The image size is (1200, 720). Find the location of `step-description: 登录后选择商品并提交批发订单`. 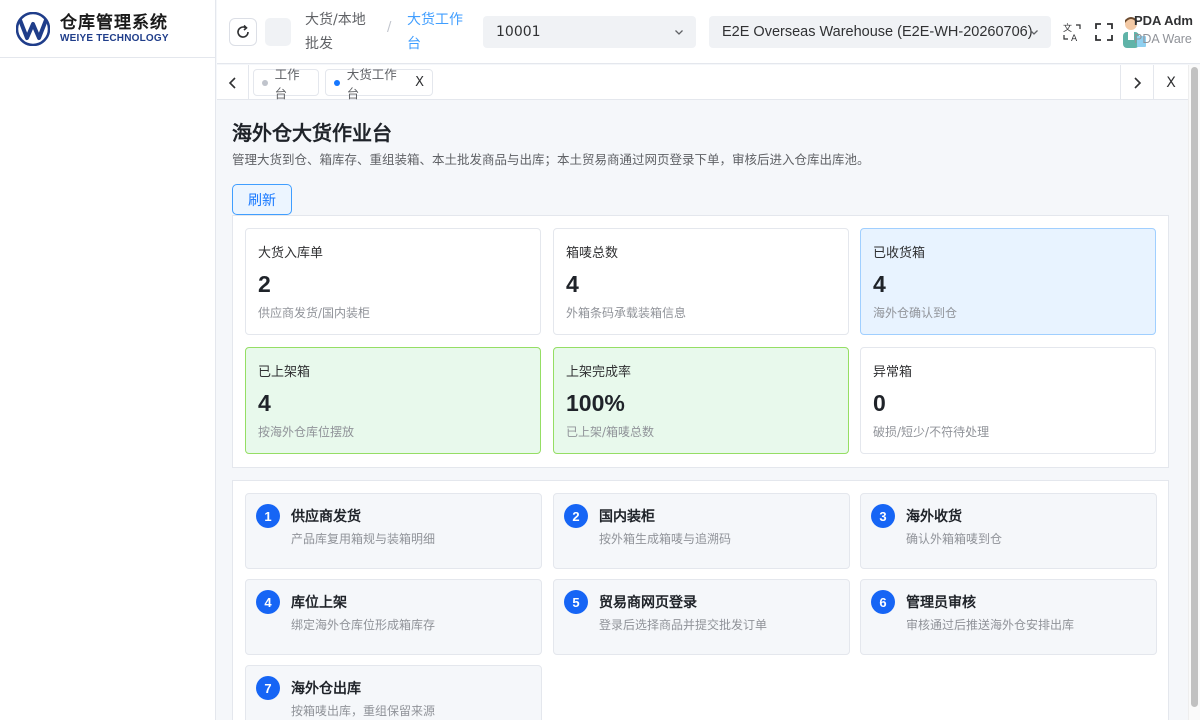

step-description: 登录后选择商品并提交批发订单 is located at coordinates (683, 625).